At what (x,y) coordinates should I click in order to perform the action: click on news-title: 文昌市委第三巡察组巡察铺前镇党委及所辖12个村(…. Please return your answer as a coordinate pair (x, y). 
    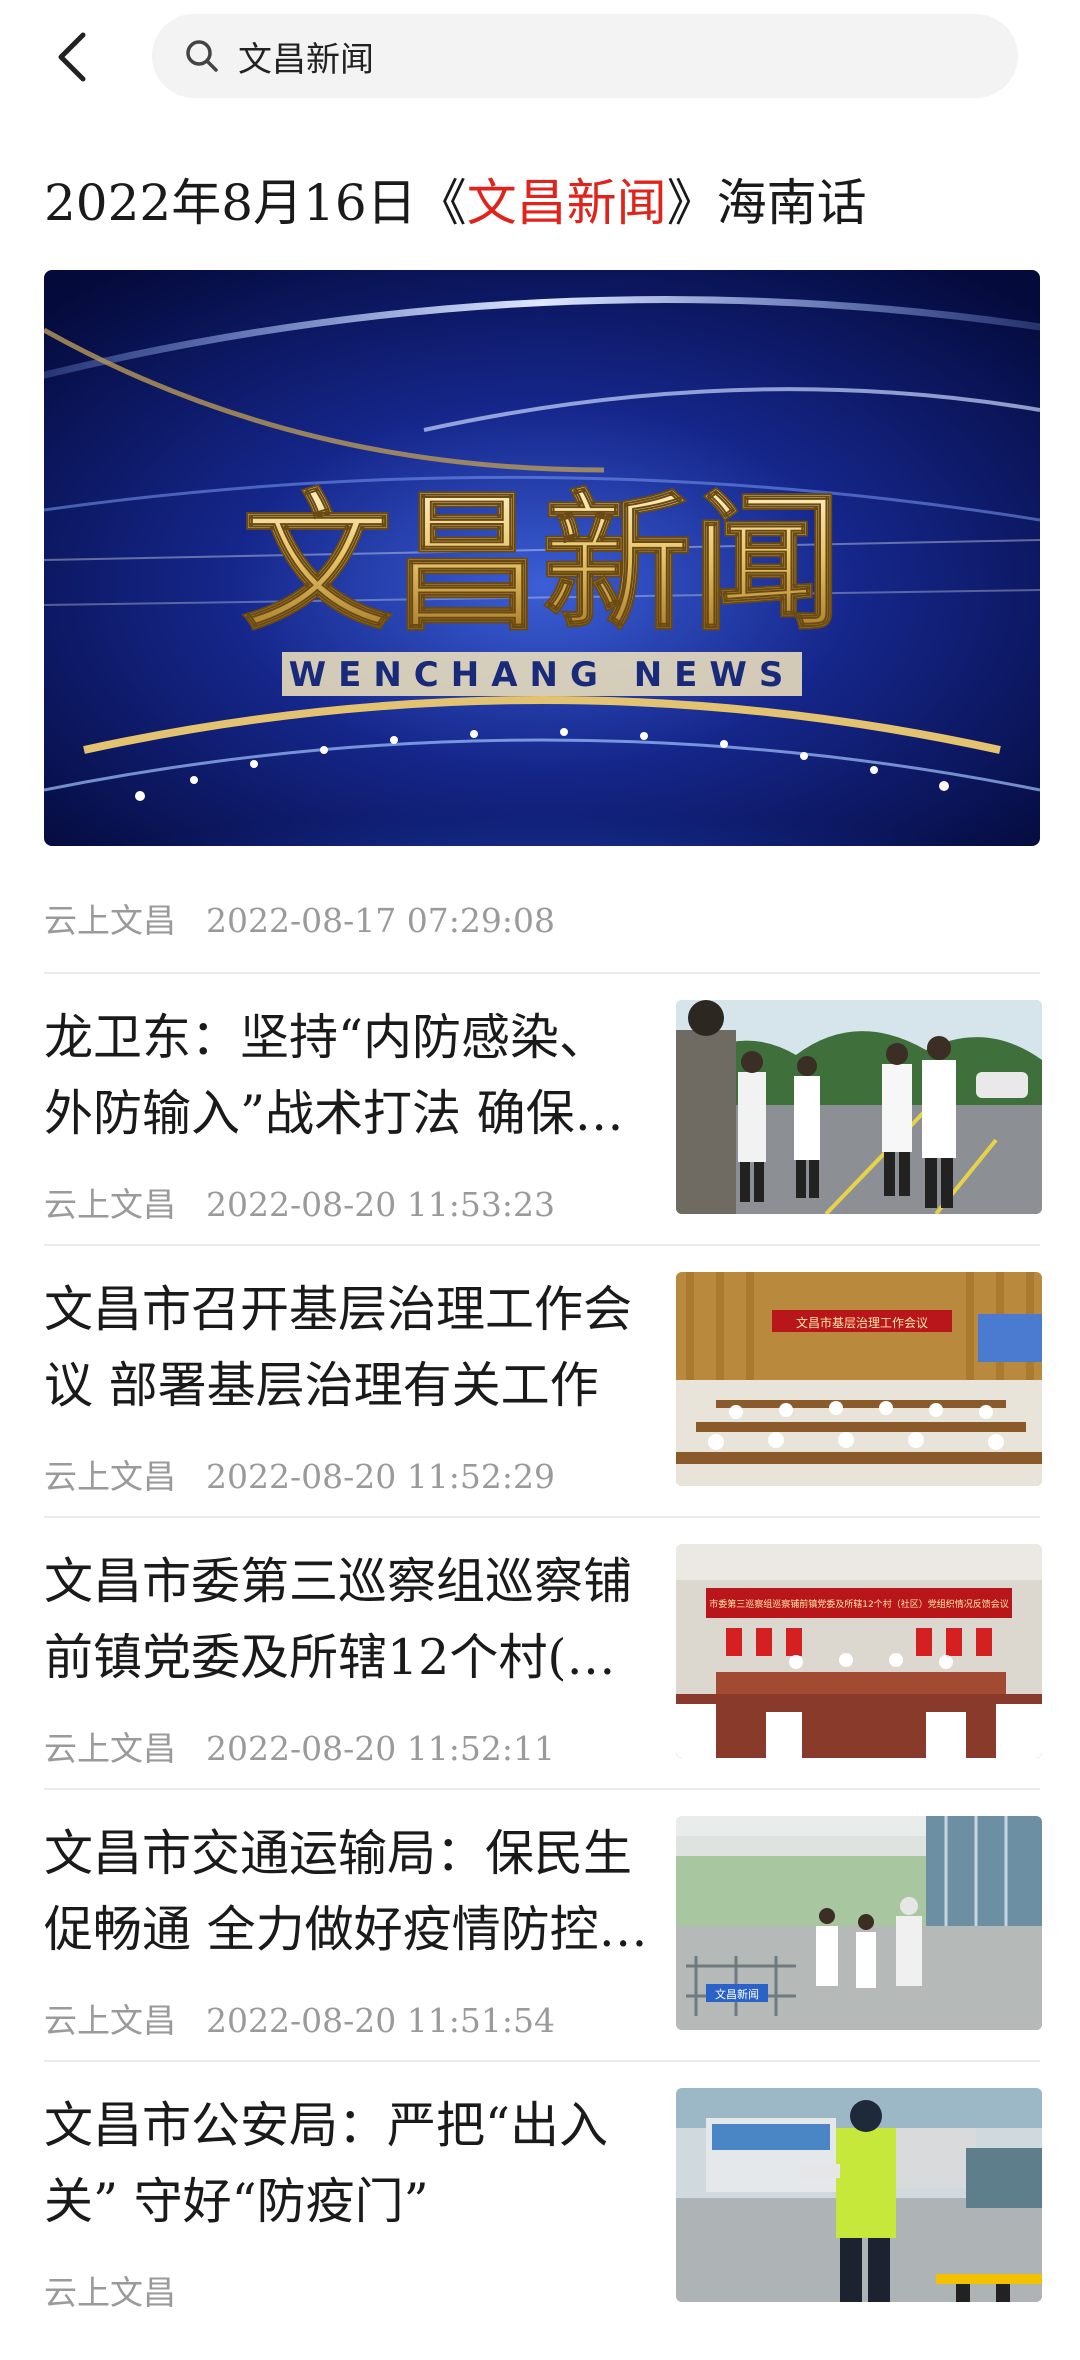
    Looking at the image, I should click on (338, 1619).